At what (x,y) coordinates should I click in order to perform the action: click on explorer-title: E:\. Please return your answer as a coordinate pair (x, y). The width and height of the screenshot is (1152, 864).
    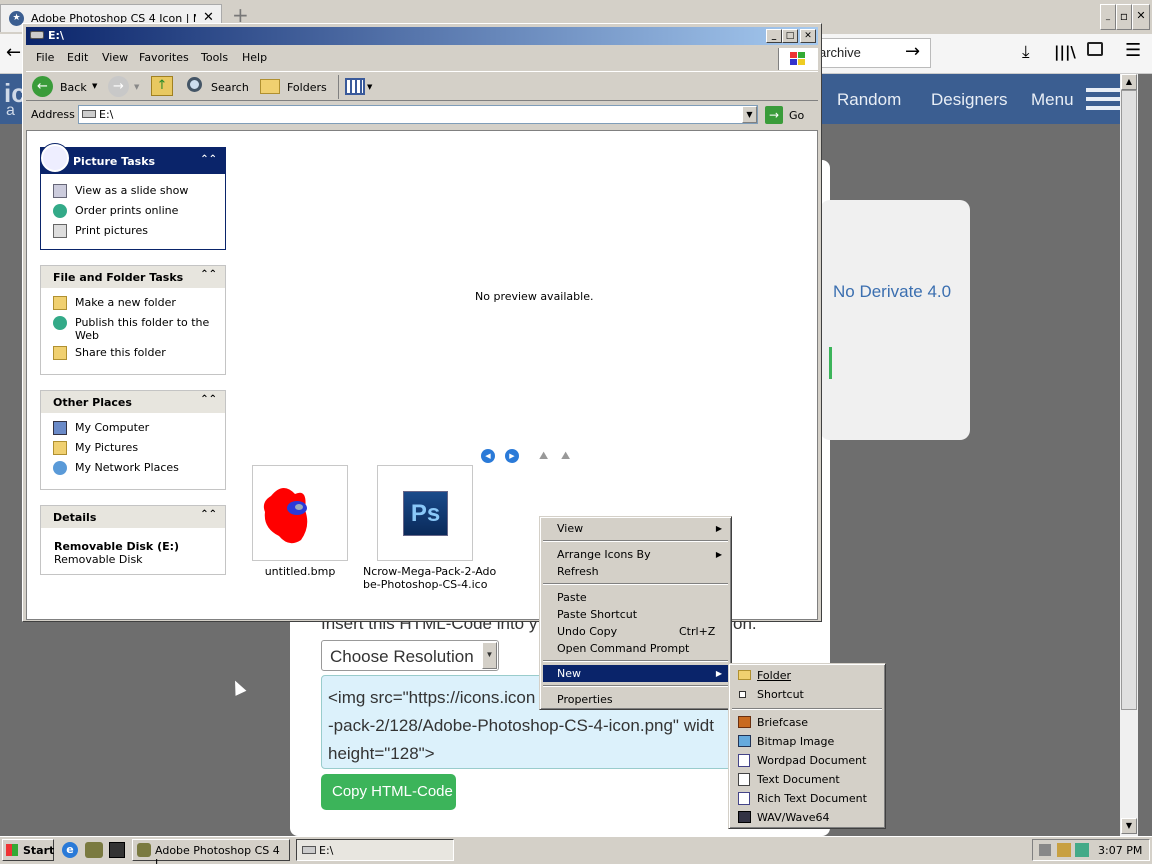
    Looking at the image, I should click on (56, 35).